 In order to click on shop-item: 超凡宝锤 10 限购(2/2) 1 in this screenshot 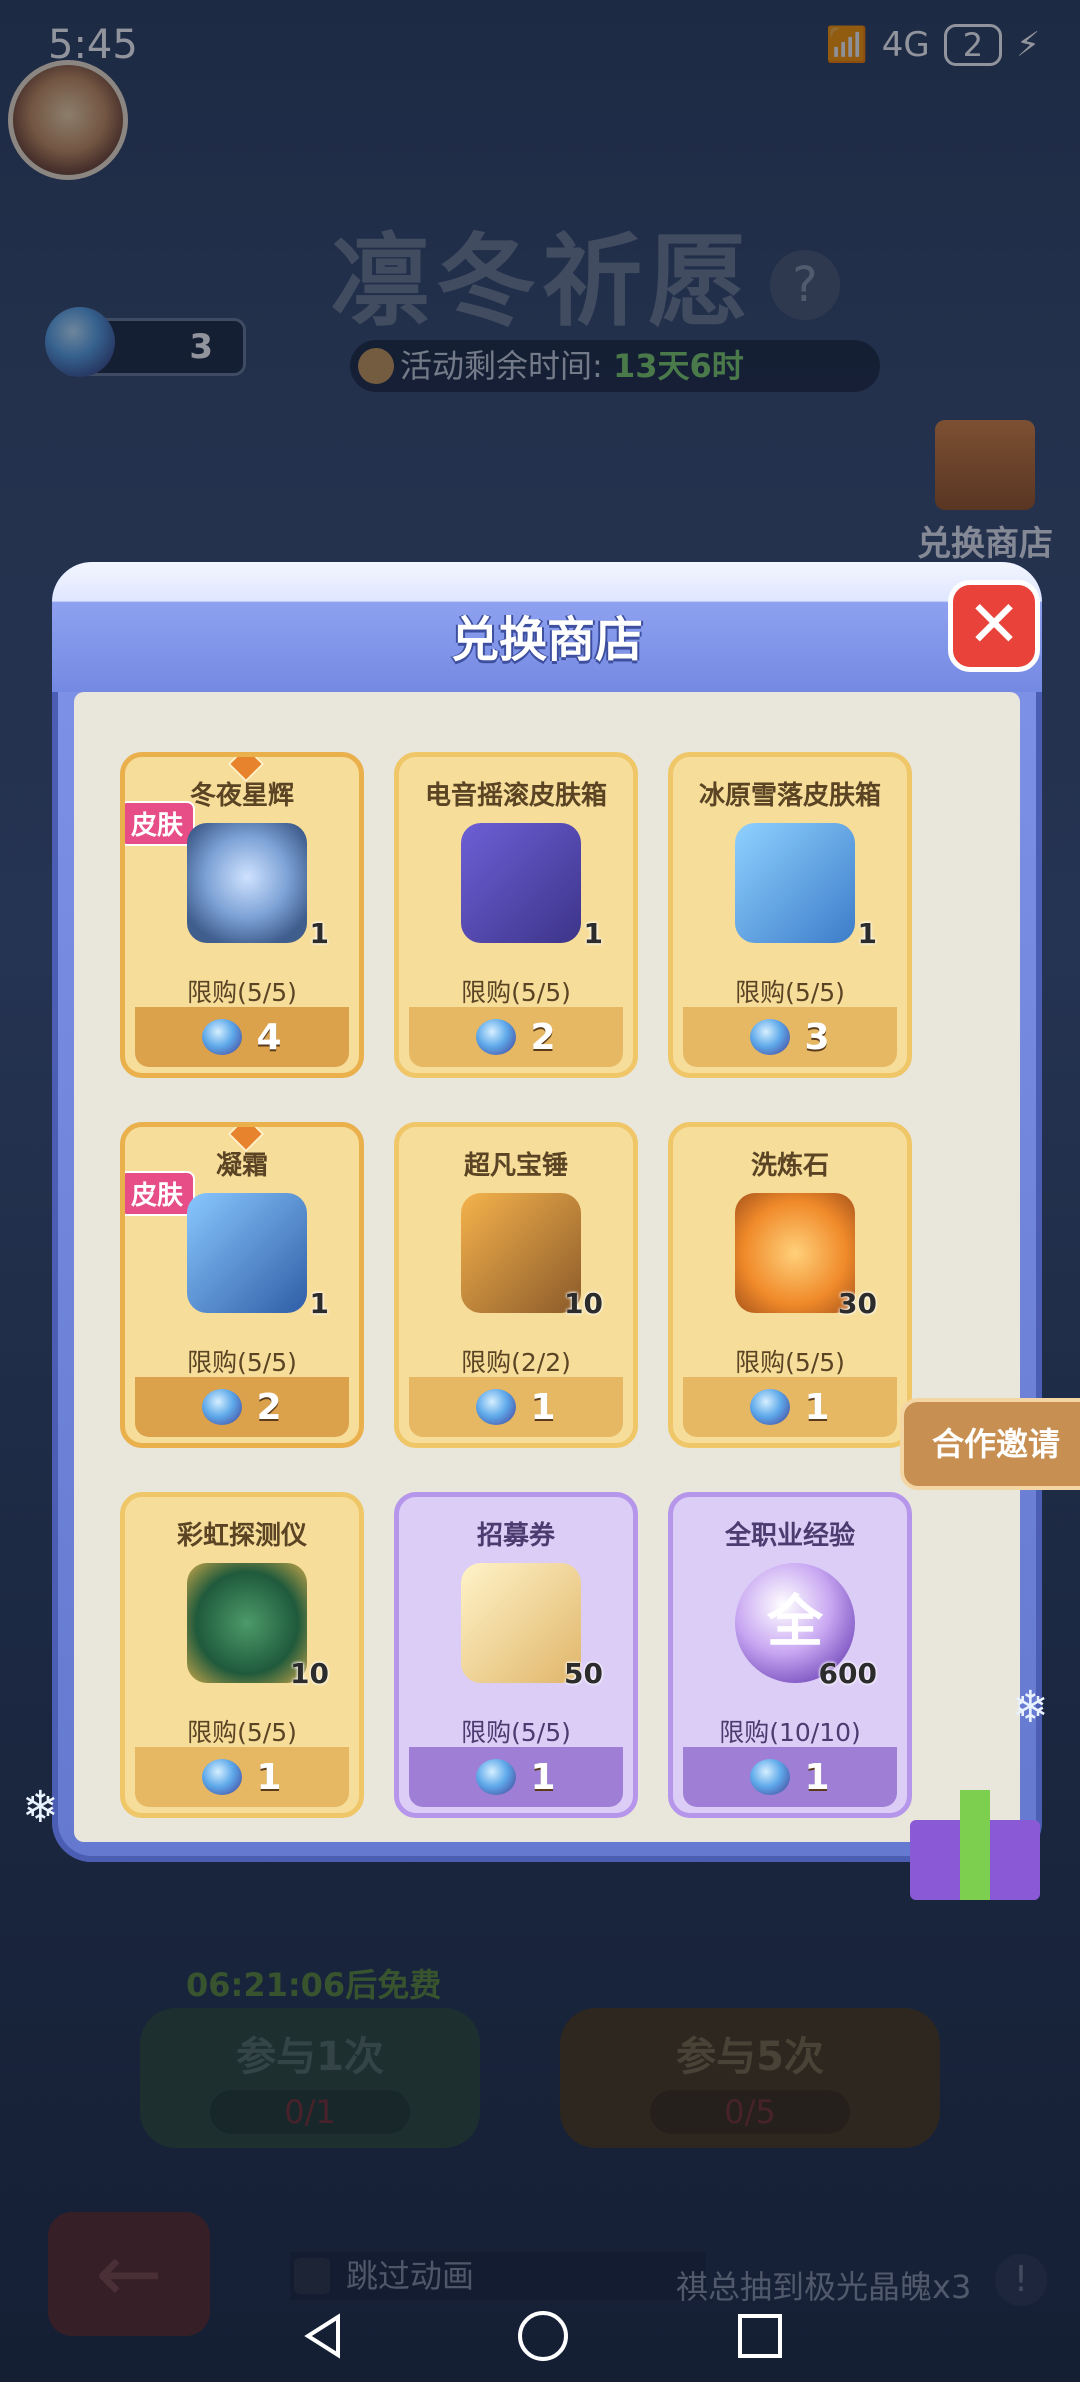, I will do `click(516, 1285)`.